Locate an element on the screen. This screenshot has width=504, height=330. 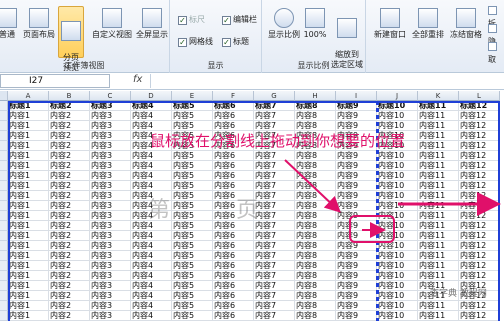
column-header-i: I is located at coordinates (356, 96).